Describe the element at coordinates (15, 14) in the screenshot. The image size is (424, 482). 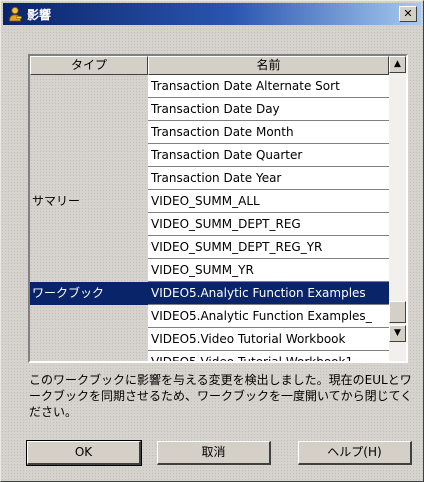
I see `user-key-icon` at that location.